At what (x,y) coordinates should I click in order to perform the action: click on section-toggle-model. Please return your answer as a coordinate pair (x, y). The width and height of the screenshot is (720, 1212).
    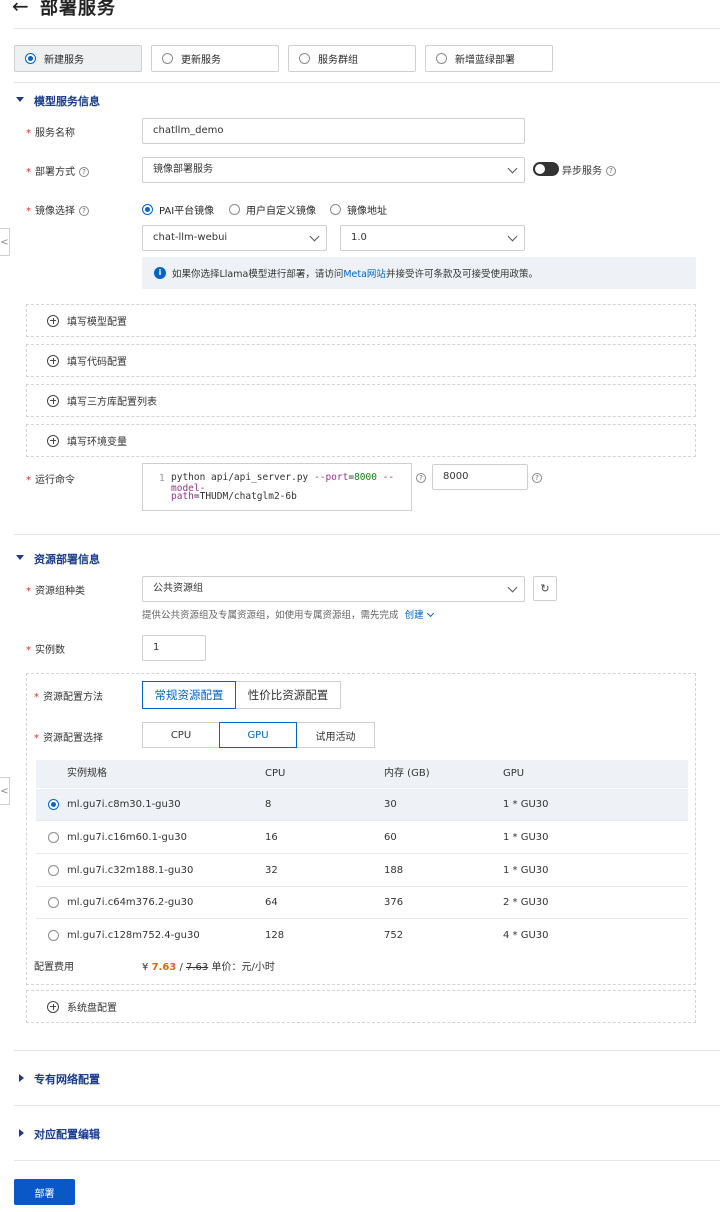
    Looking at the image, I should click on (20, 99).